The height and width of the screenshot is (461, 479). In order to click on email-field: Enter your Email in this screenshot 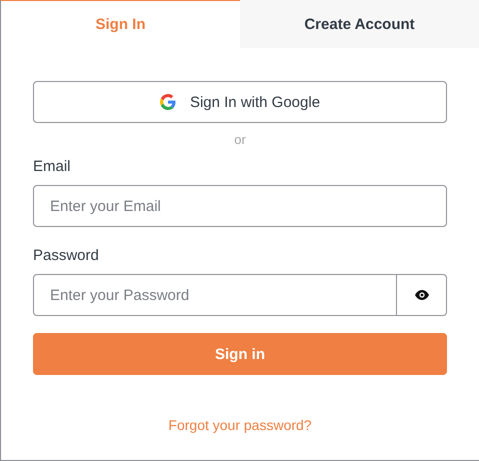, I will do `click(240, 206)`.